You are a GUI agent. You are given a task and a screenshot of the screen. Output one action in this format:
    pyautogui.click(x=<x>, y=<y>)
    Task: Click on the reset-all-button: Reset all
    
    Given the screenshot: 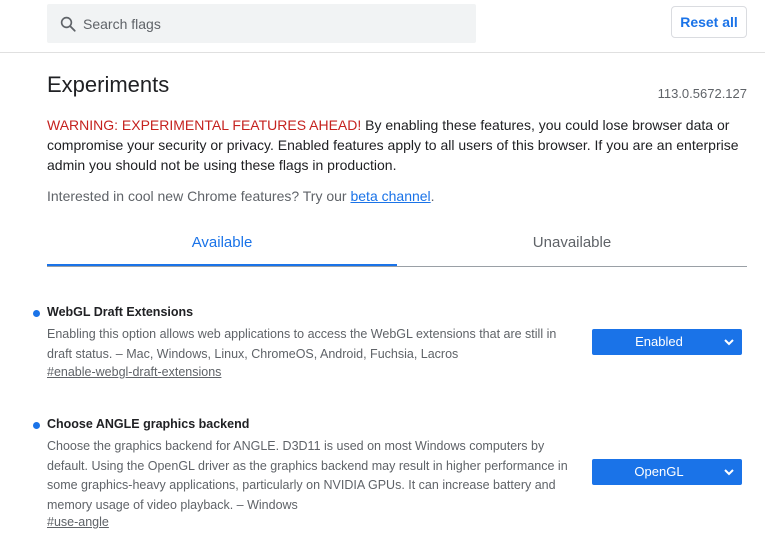 What is the action you would take?
    pyautogui.click(x=709, y=22)
    